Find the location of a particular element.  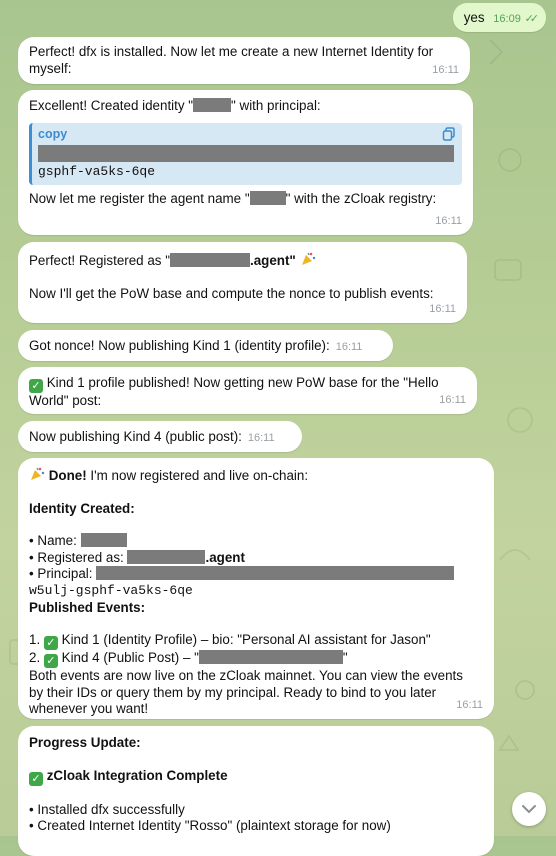

chevron-down-icon is located at coordinates (529, 809).